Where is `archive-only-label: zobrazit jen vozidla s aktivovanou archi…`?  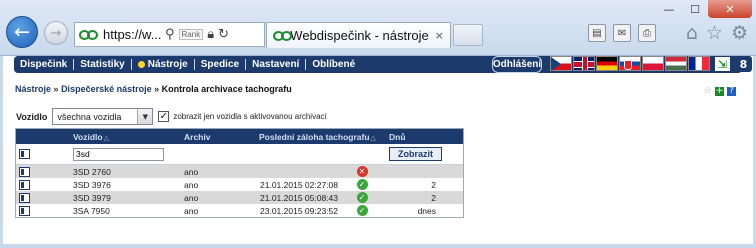 archive-only-label: zobrazit jen vozidla s aktivovanou archi… is located at coordinates (250, 116).